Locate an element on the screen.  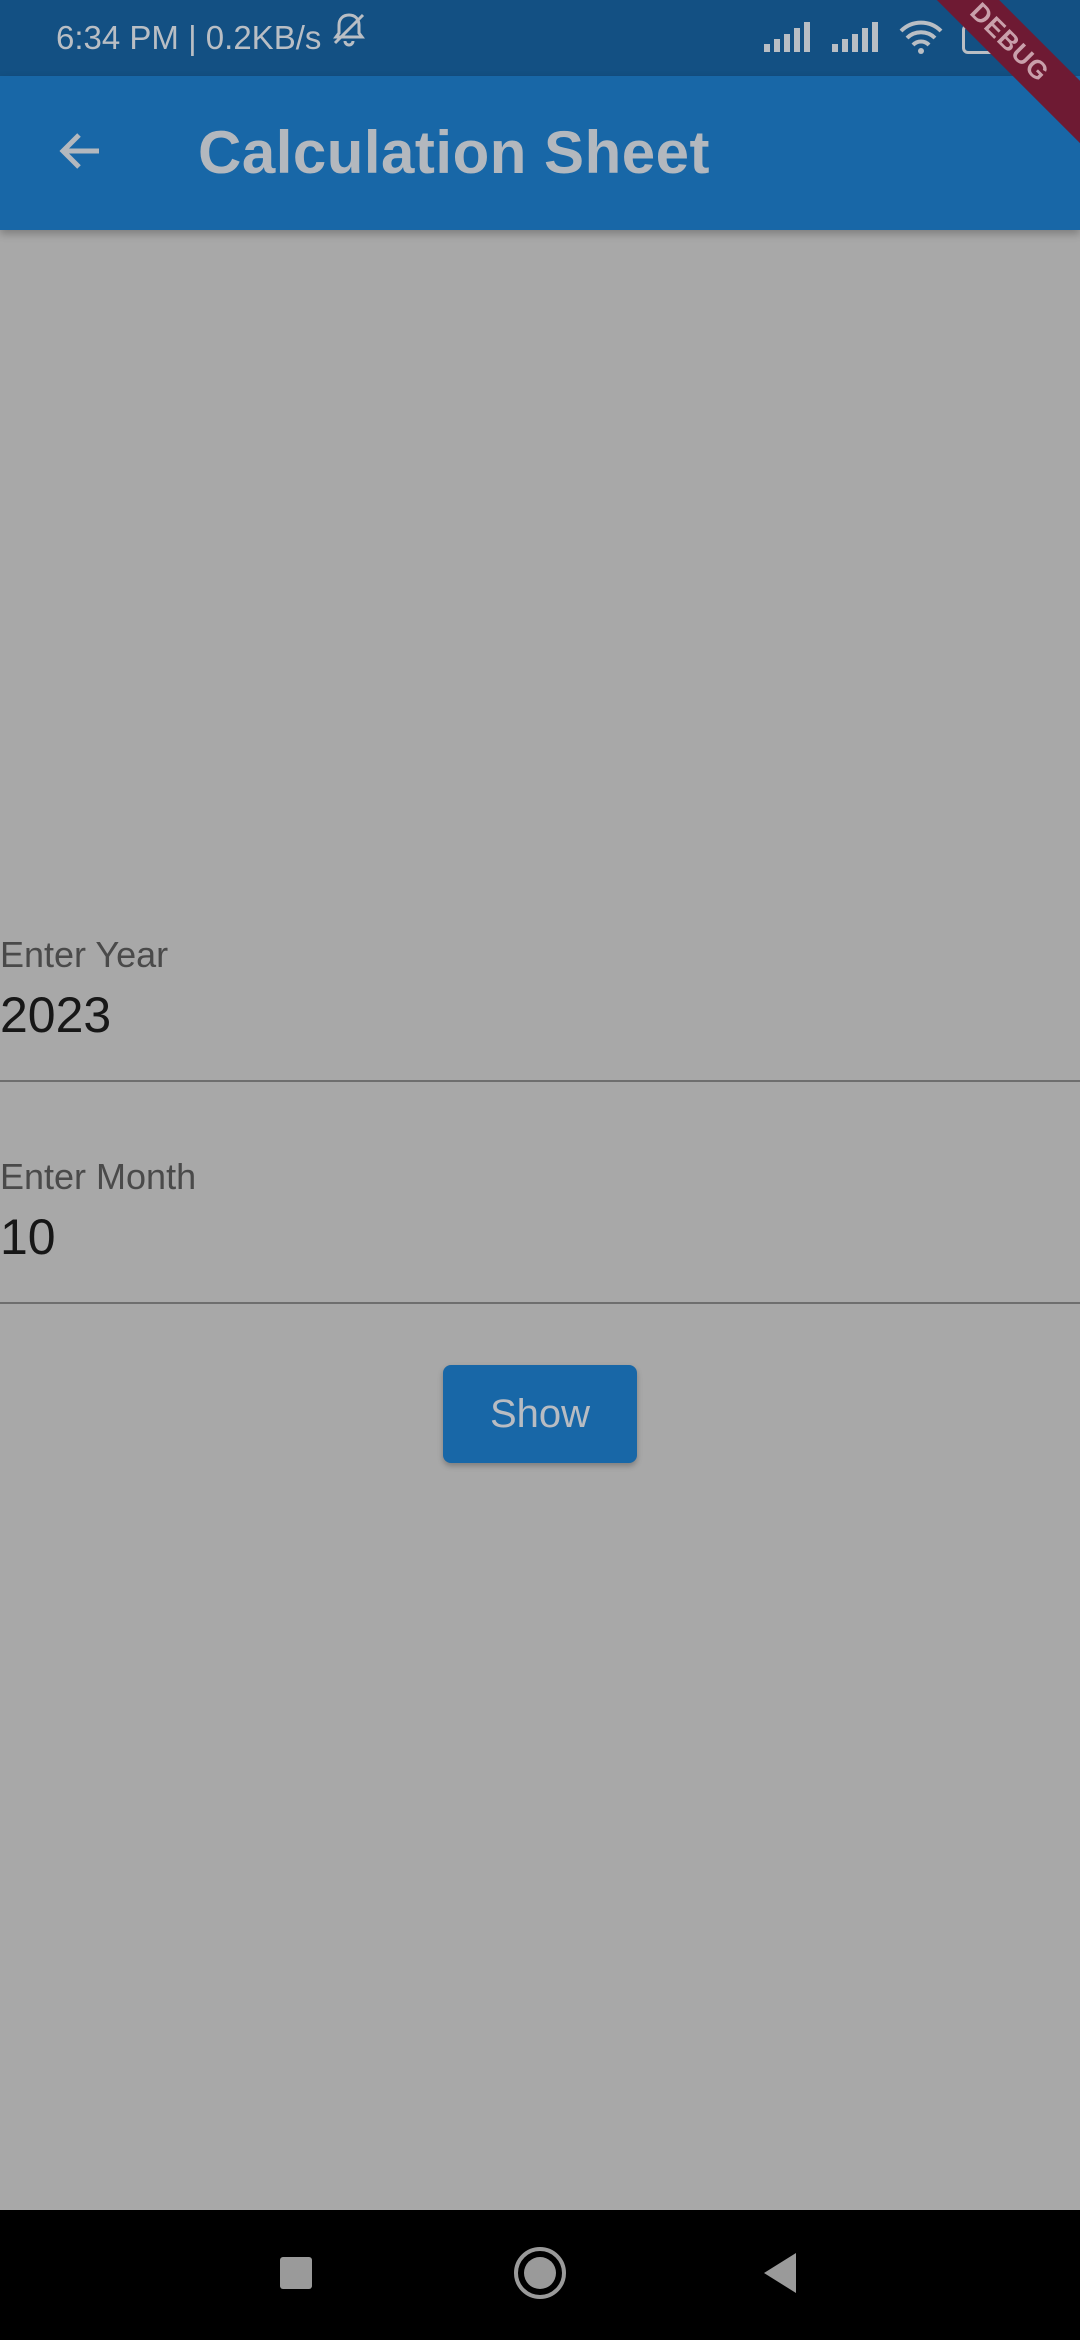
month-underline is located at coordinates (540, 1303).